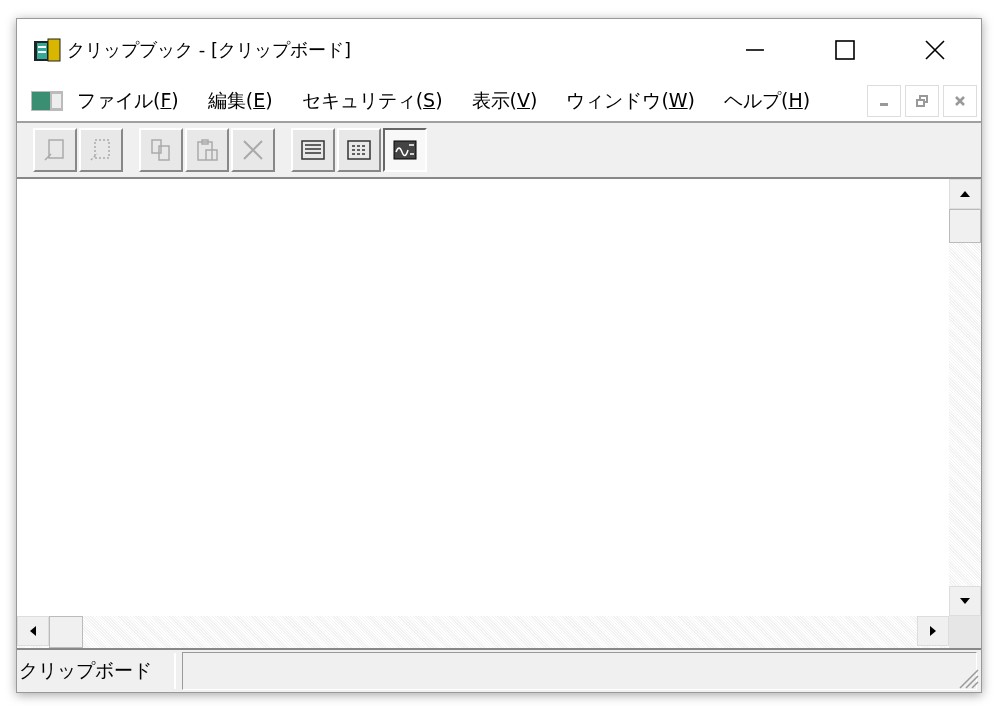 This screenshot has width=1002, height=720. What do you see at coordinates (933, 631) in the screenshot?
I see `right-arrow-icon` at bounding box center [933, 631].